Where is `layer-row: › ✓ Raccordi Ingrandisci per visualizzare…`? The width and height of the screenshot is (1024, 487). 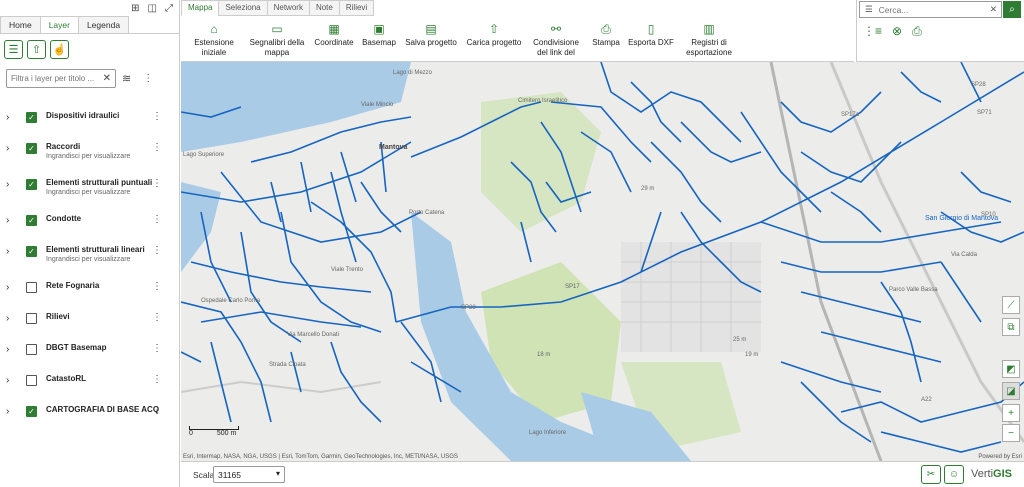
layer-row: › ✓ Raccordi Ingrandisci per visualizzare… is located at coordinates (89, 151).